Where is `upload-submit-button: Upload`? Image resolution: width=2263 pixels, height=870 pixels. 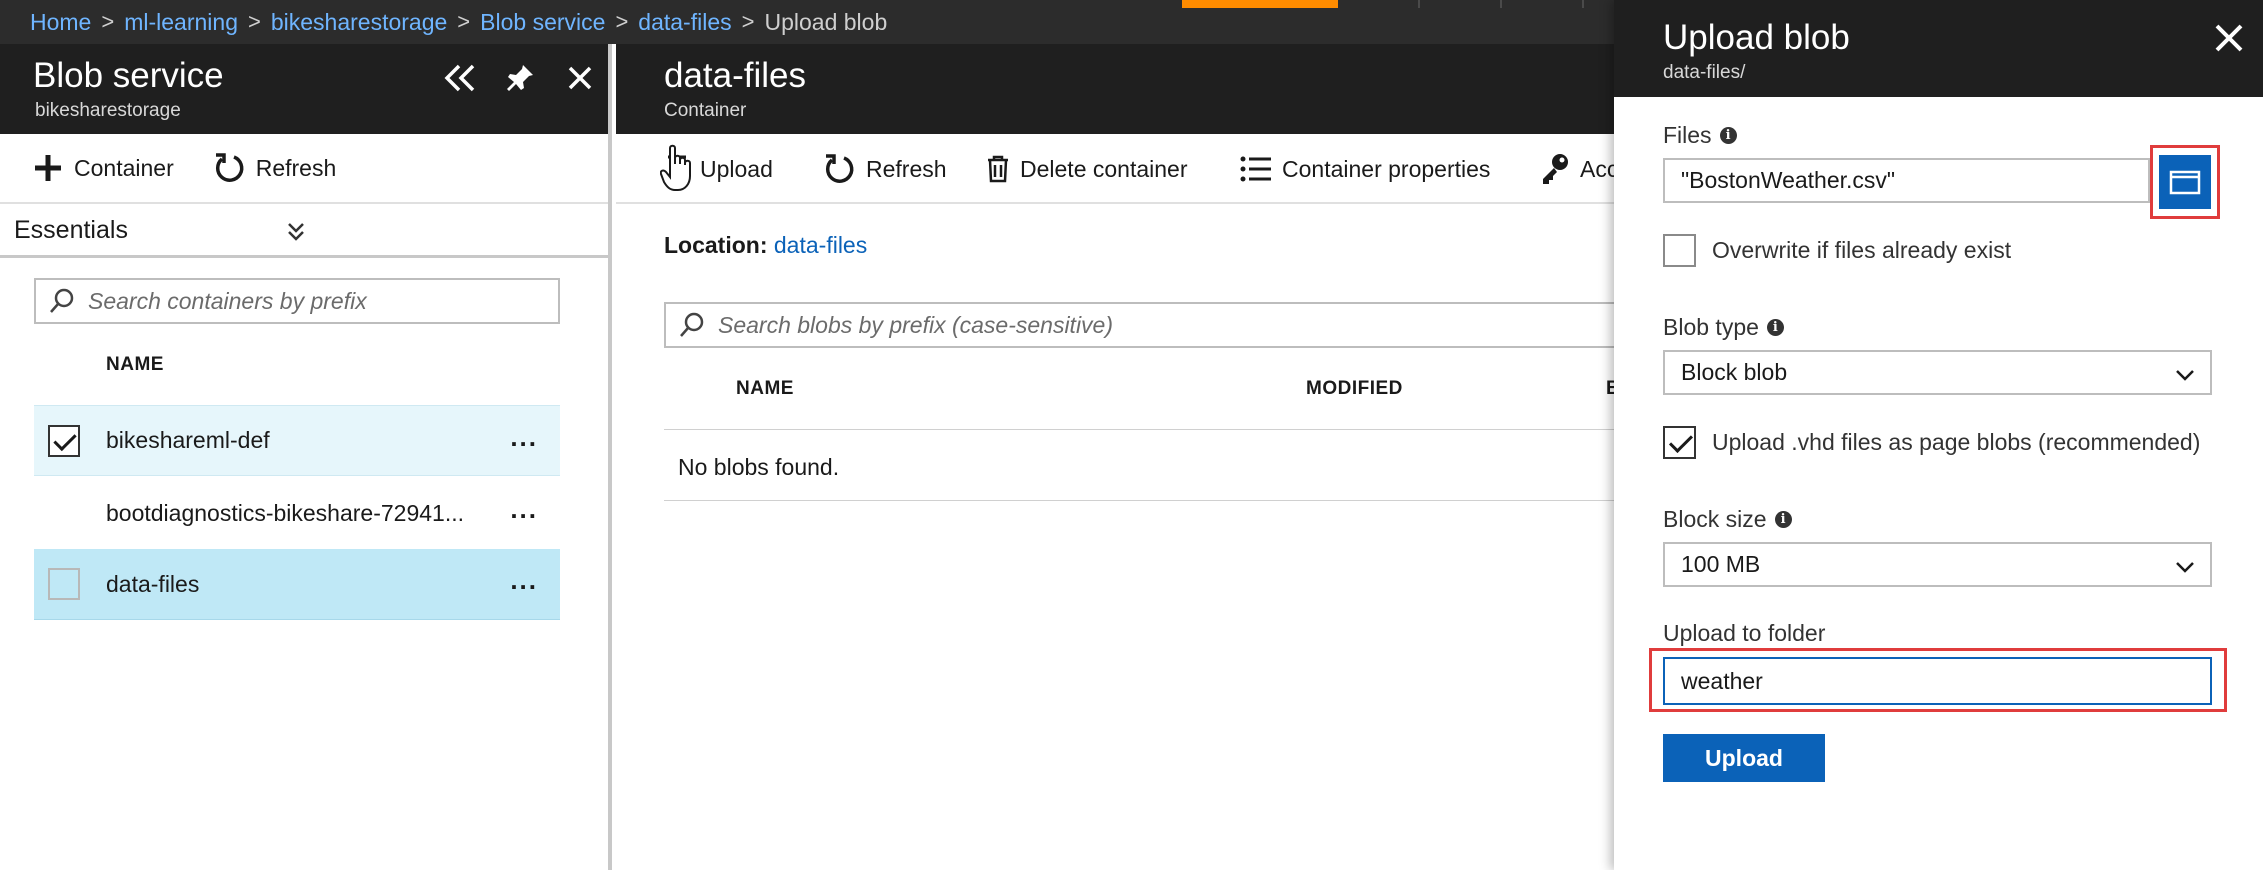 upload-submit-button: Upload is located at coordinates (1744, 758).